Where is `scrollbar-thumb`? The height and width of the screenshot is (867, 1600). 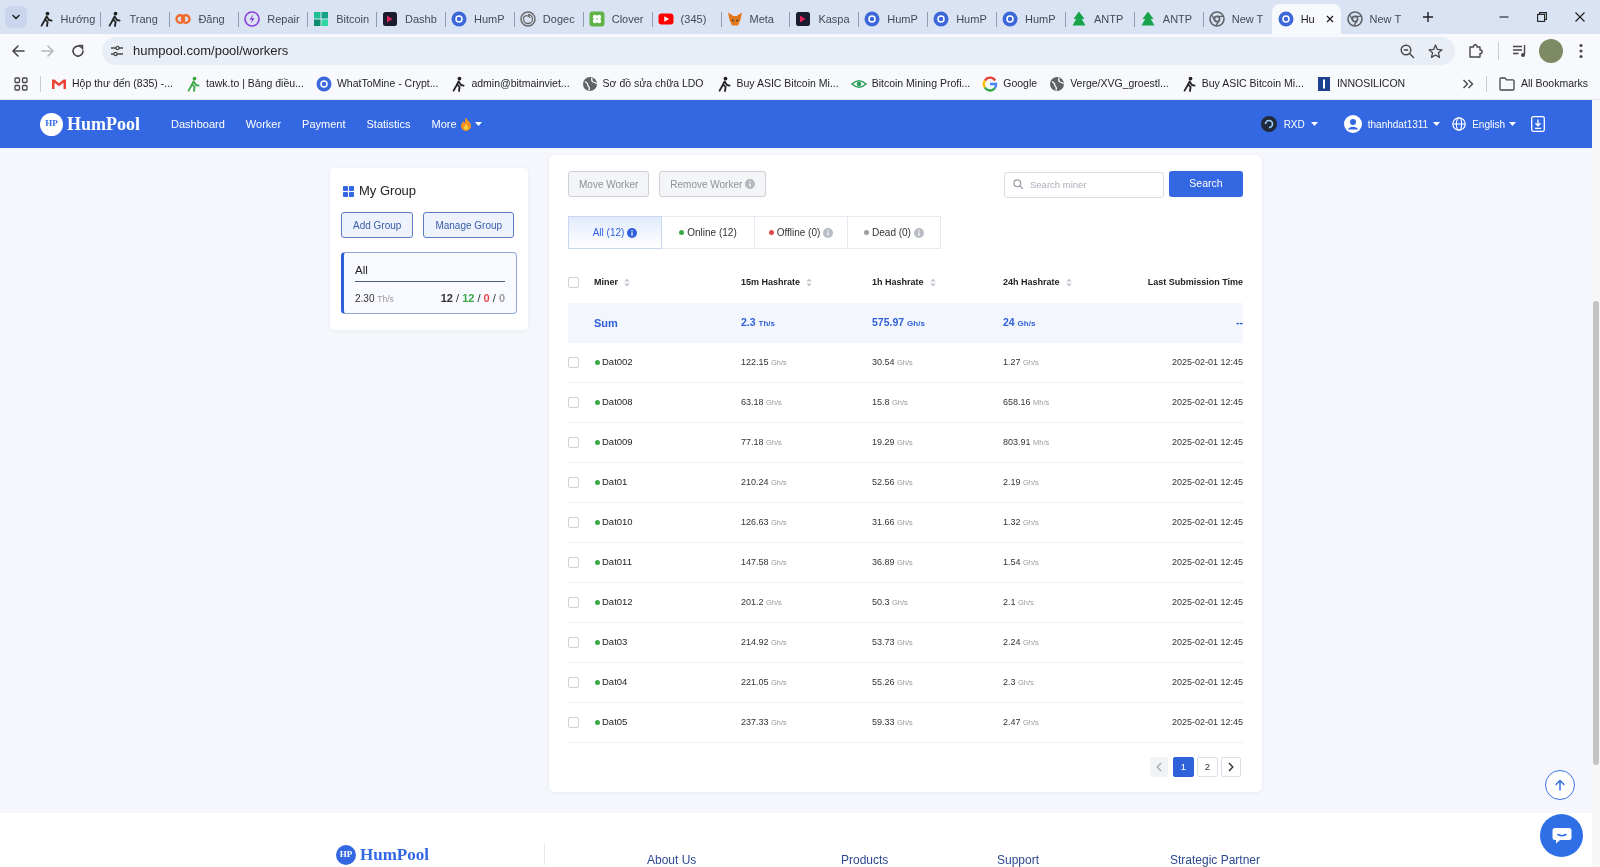
scrollbar-thumb is located at coordinates (1596, 533).